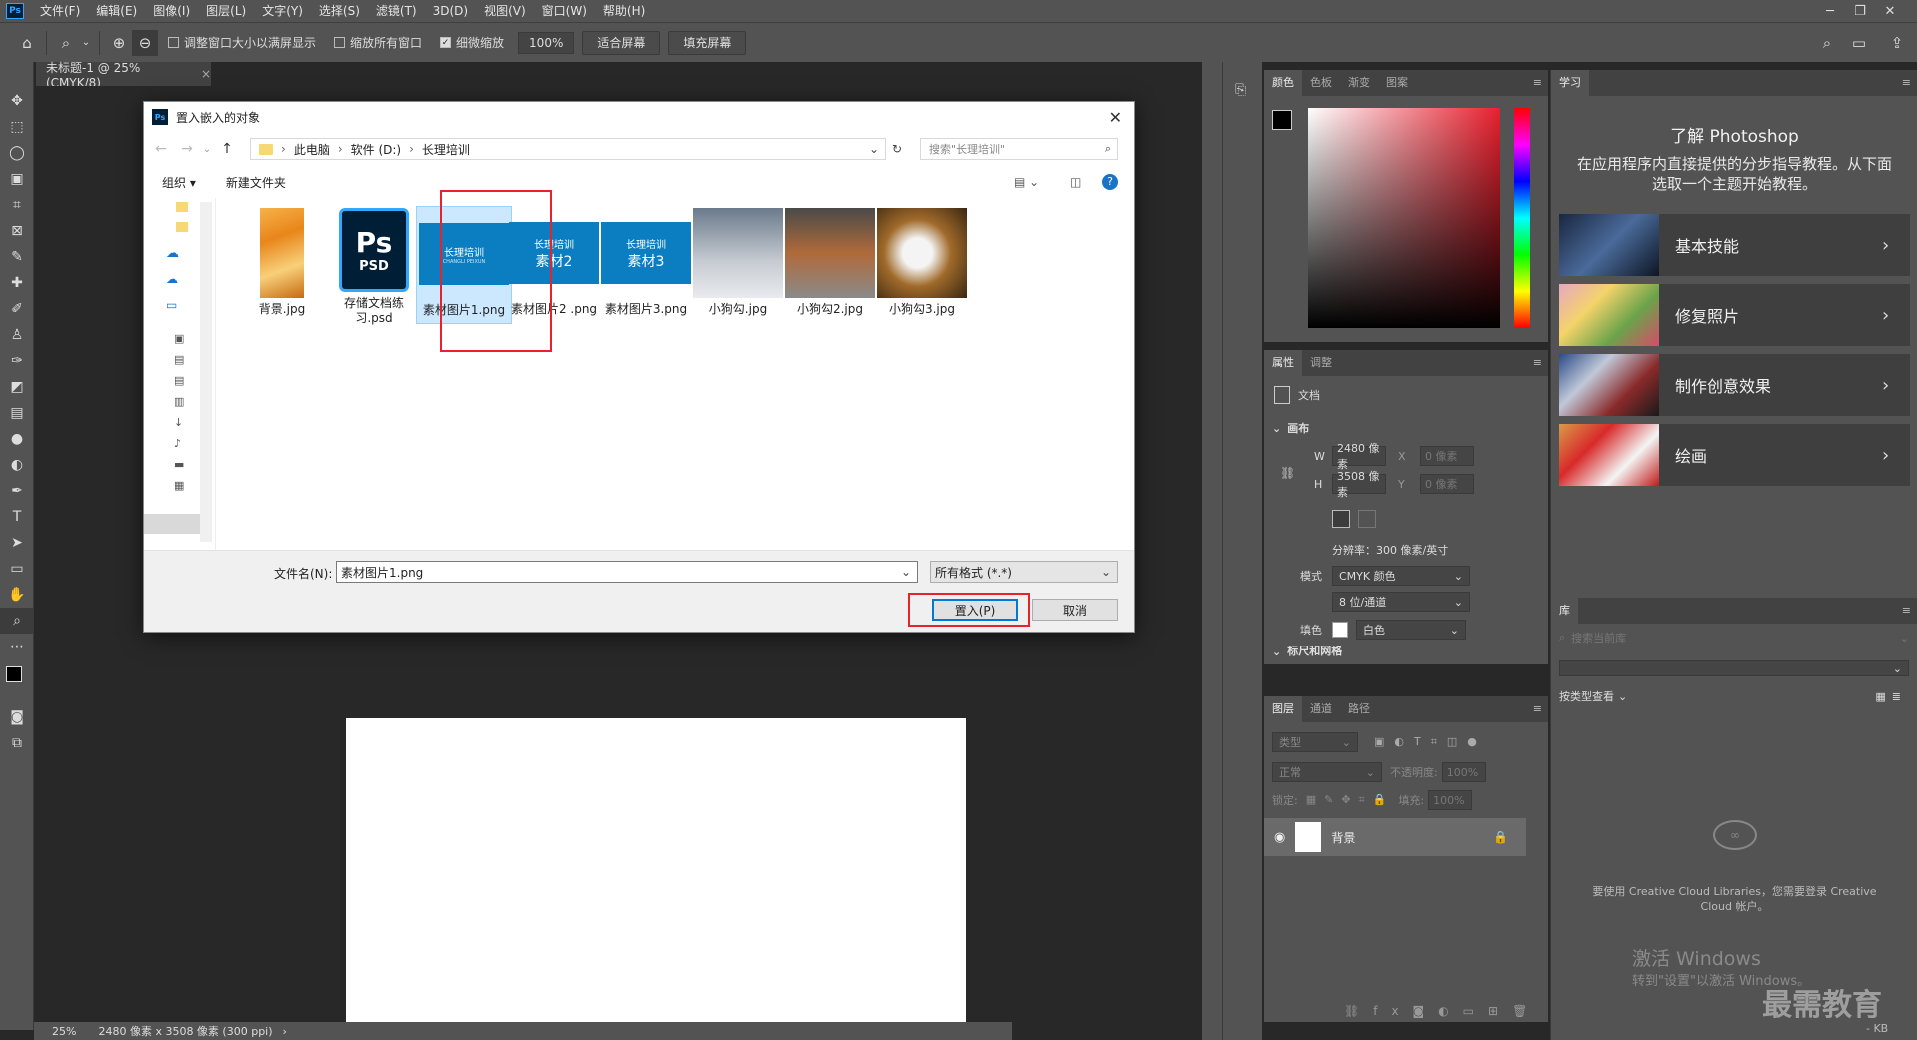 The width and height of the screenshot is (1917, 1040). Describe the element at coordinates (17, 595) in the screenshot. I see `hand-tool-icon: ✋` at that location.